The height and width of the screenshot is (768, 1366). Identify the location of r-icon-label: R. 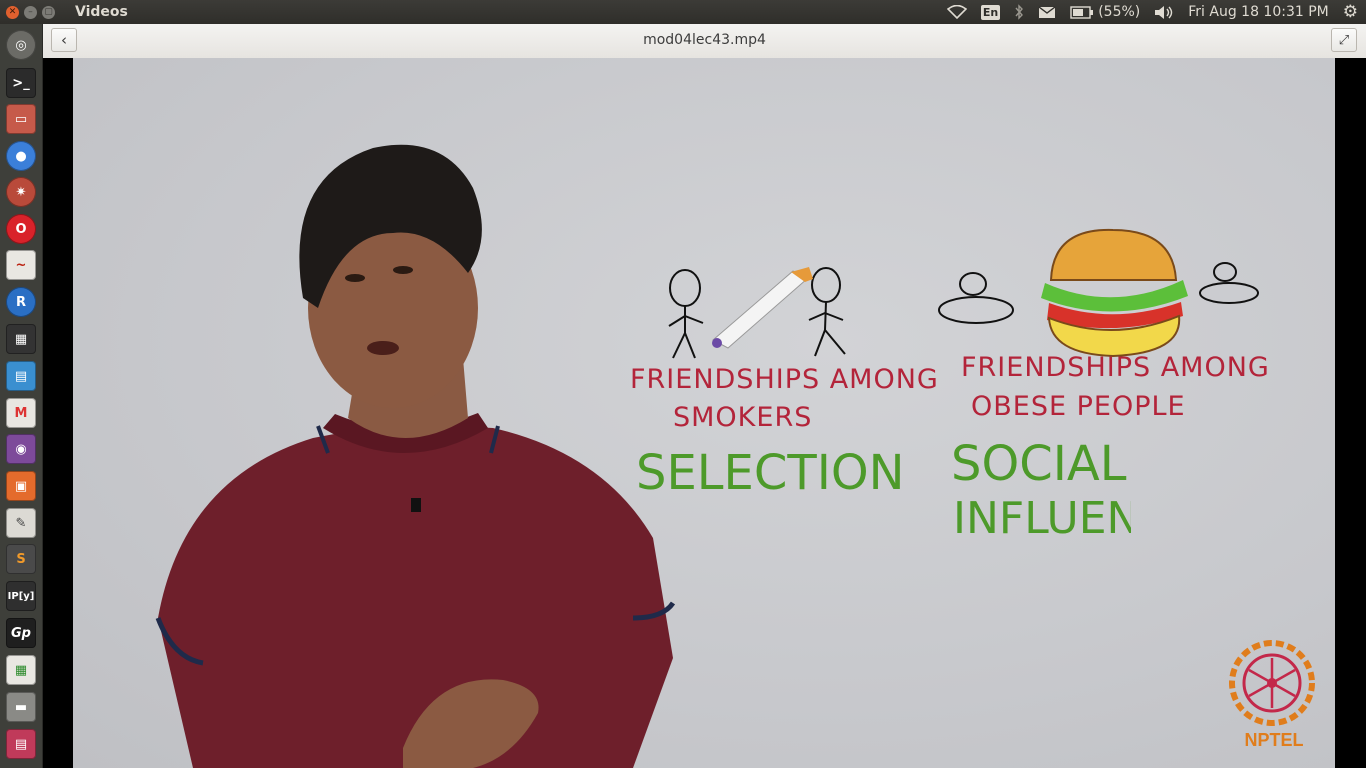
(20, 302).